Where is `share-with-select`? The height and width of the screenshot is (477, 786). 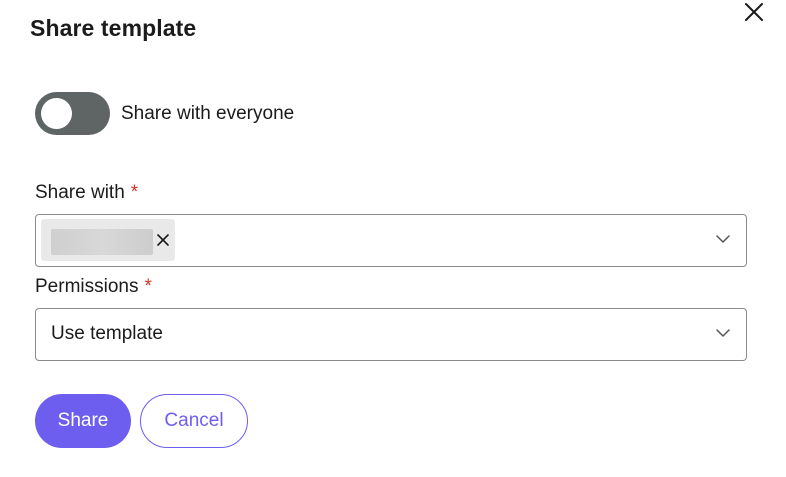
share-with-select is located at coordinates (391, 240).